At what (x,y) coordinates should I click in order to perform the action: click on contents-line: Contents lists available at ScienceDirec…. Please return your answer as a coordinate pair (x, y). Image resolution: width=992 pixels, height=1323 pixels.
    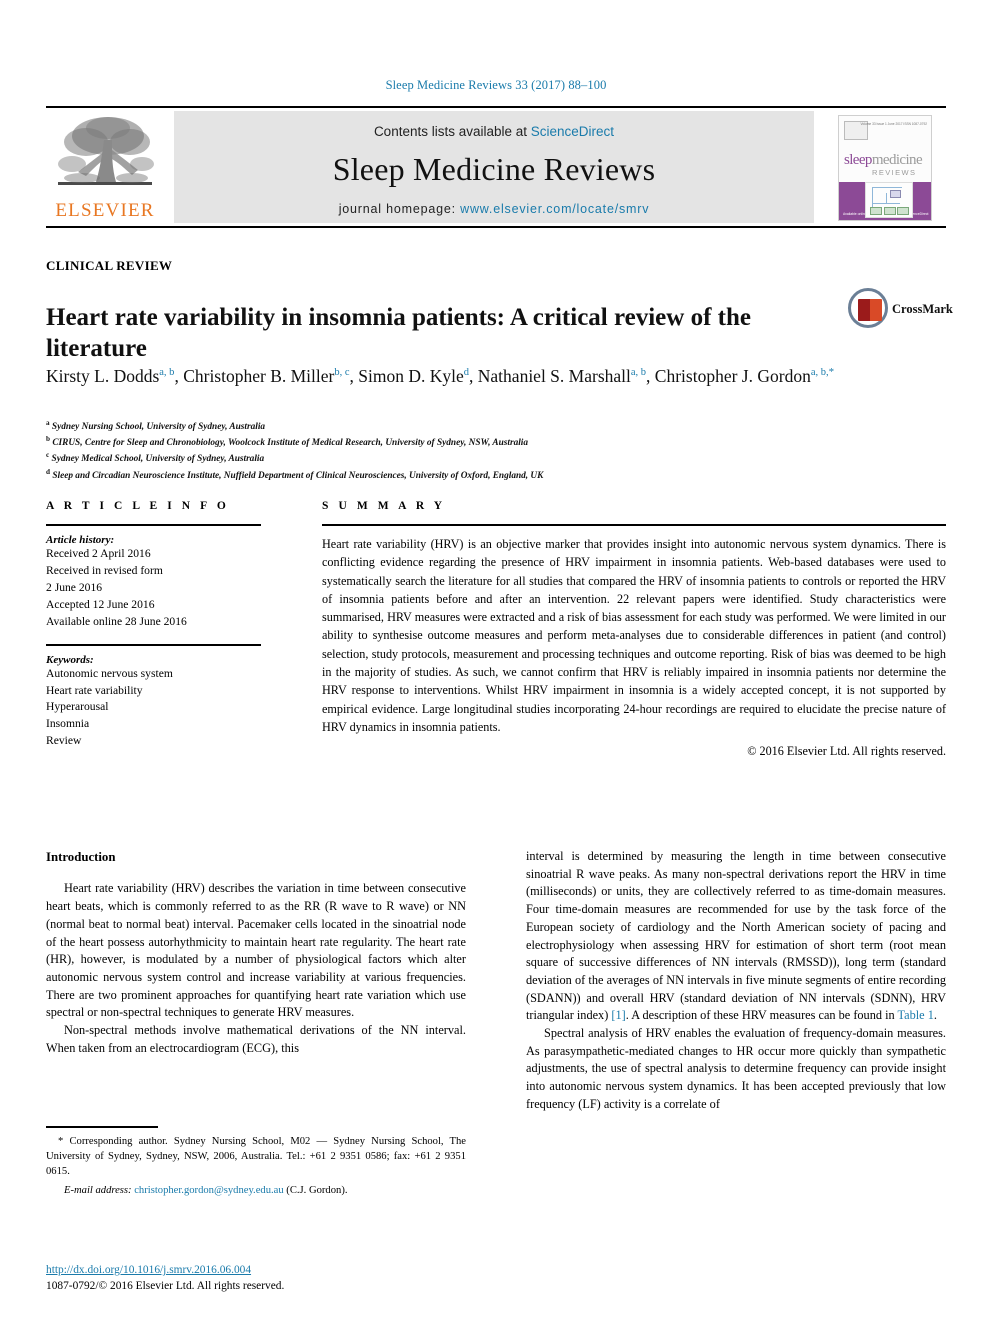
    Looking at the image, I should click on (494, 125).